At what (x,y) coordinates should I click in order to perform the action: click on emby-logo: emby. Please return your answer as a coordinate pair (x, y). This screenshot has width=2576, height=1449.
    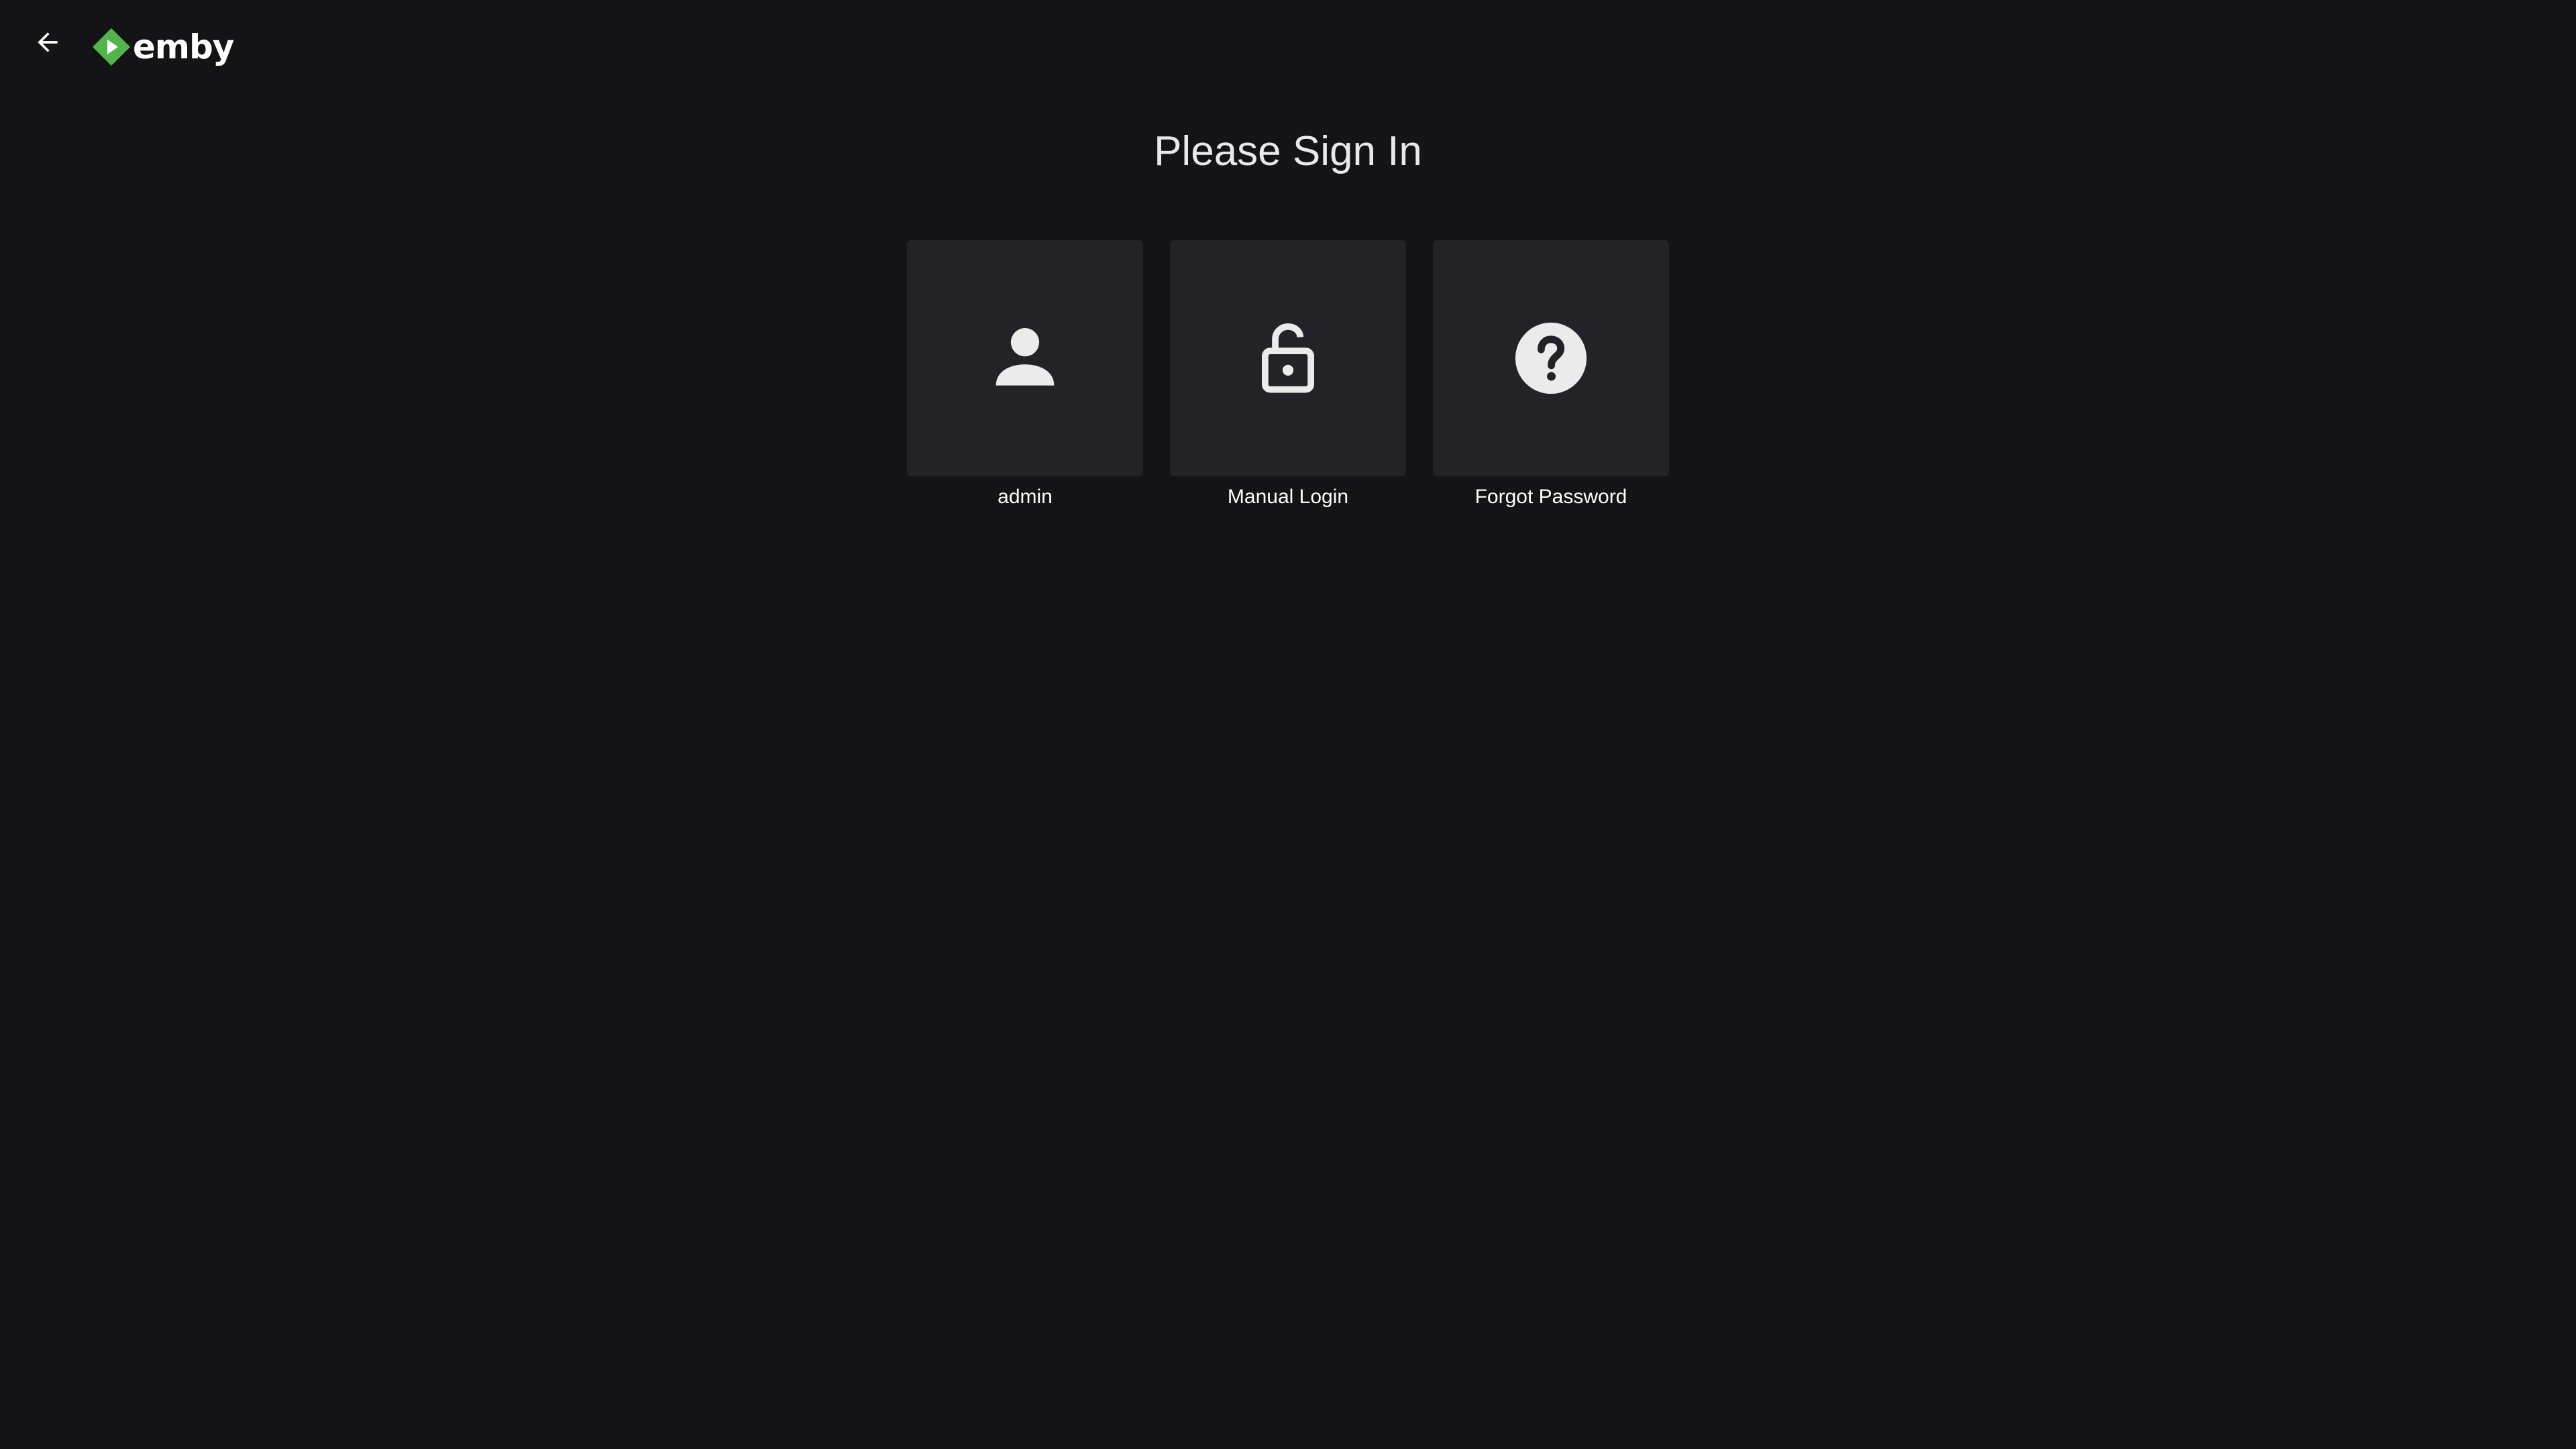
    Looking at the image, I should click on (162, 46).